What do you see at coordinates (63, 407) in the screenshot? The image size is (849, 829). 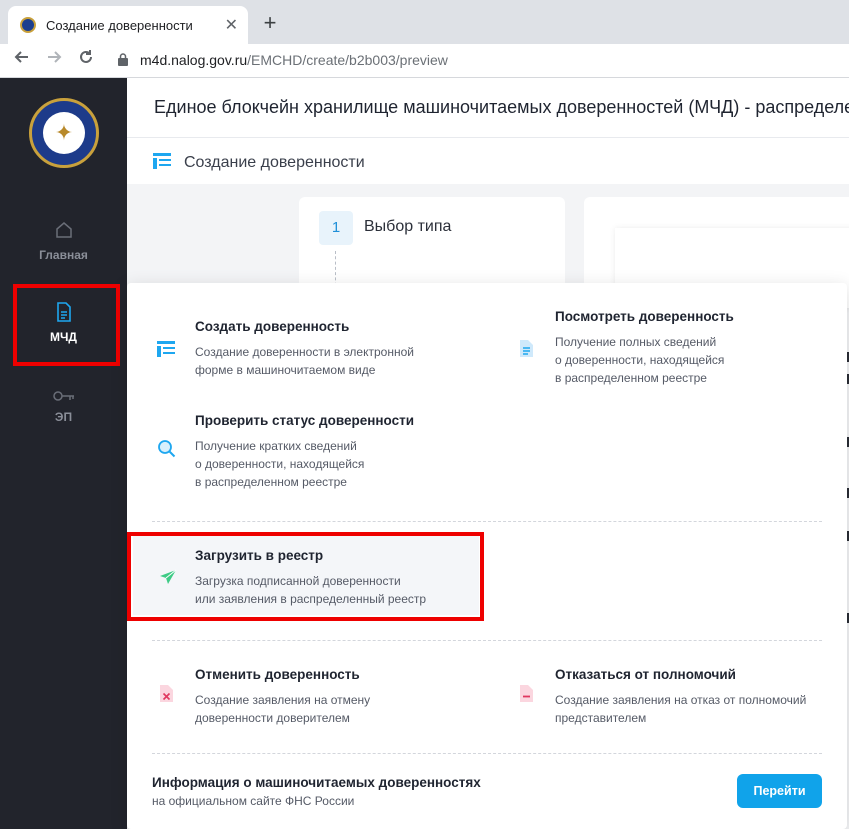 I see `sidebar-item-ep: ЭП` at bounding box center [63, 407].